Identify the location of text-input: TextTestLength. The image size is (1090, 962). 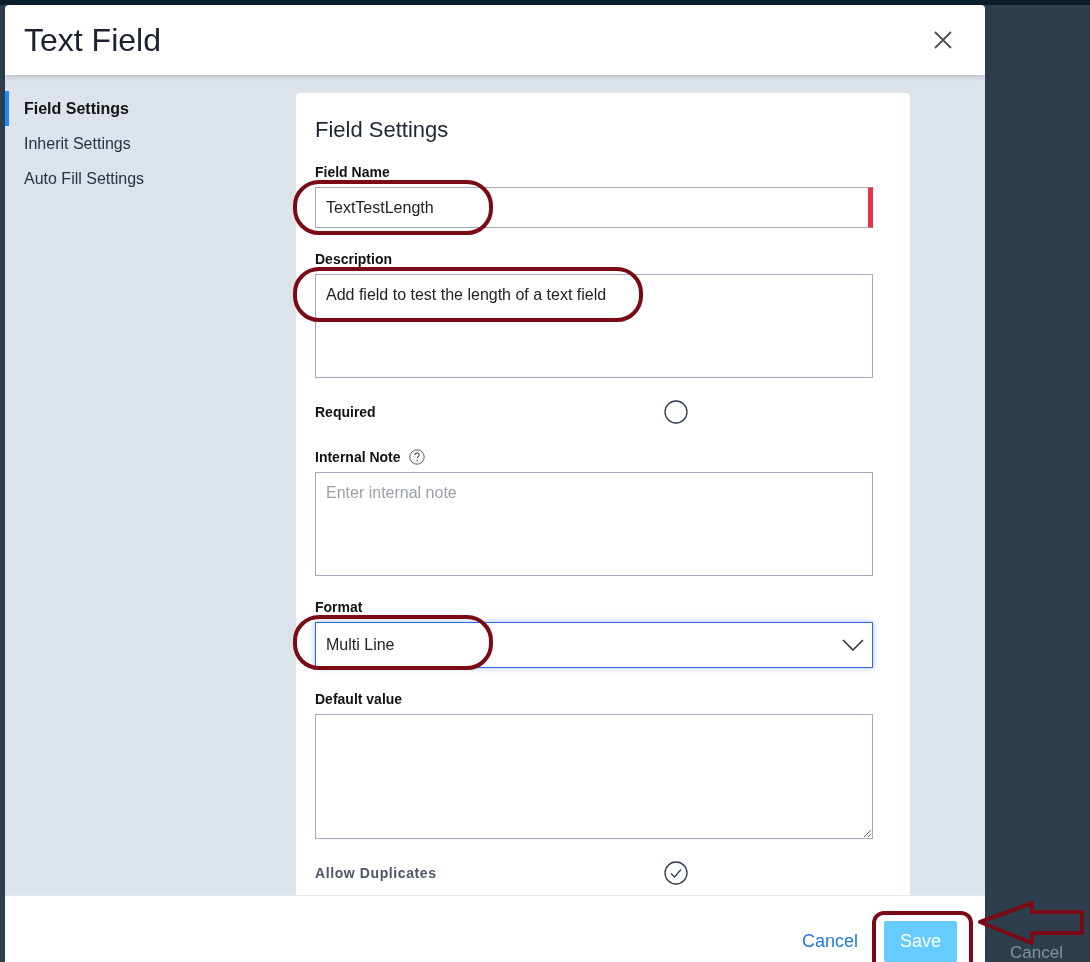
(594, 207).